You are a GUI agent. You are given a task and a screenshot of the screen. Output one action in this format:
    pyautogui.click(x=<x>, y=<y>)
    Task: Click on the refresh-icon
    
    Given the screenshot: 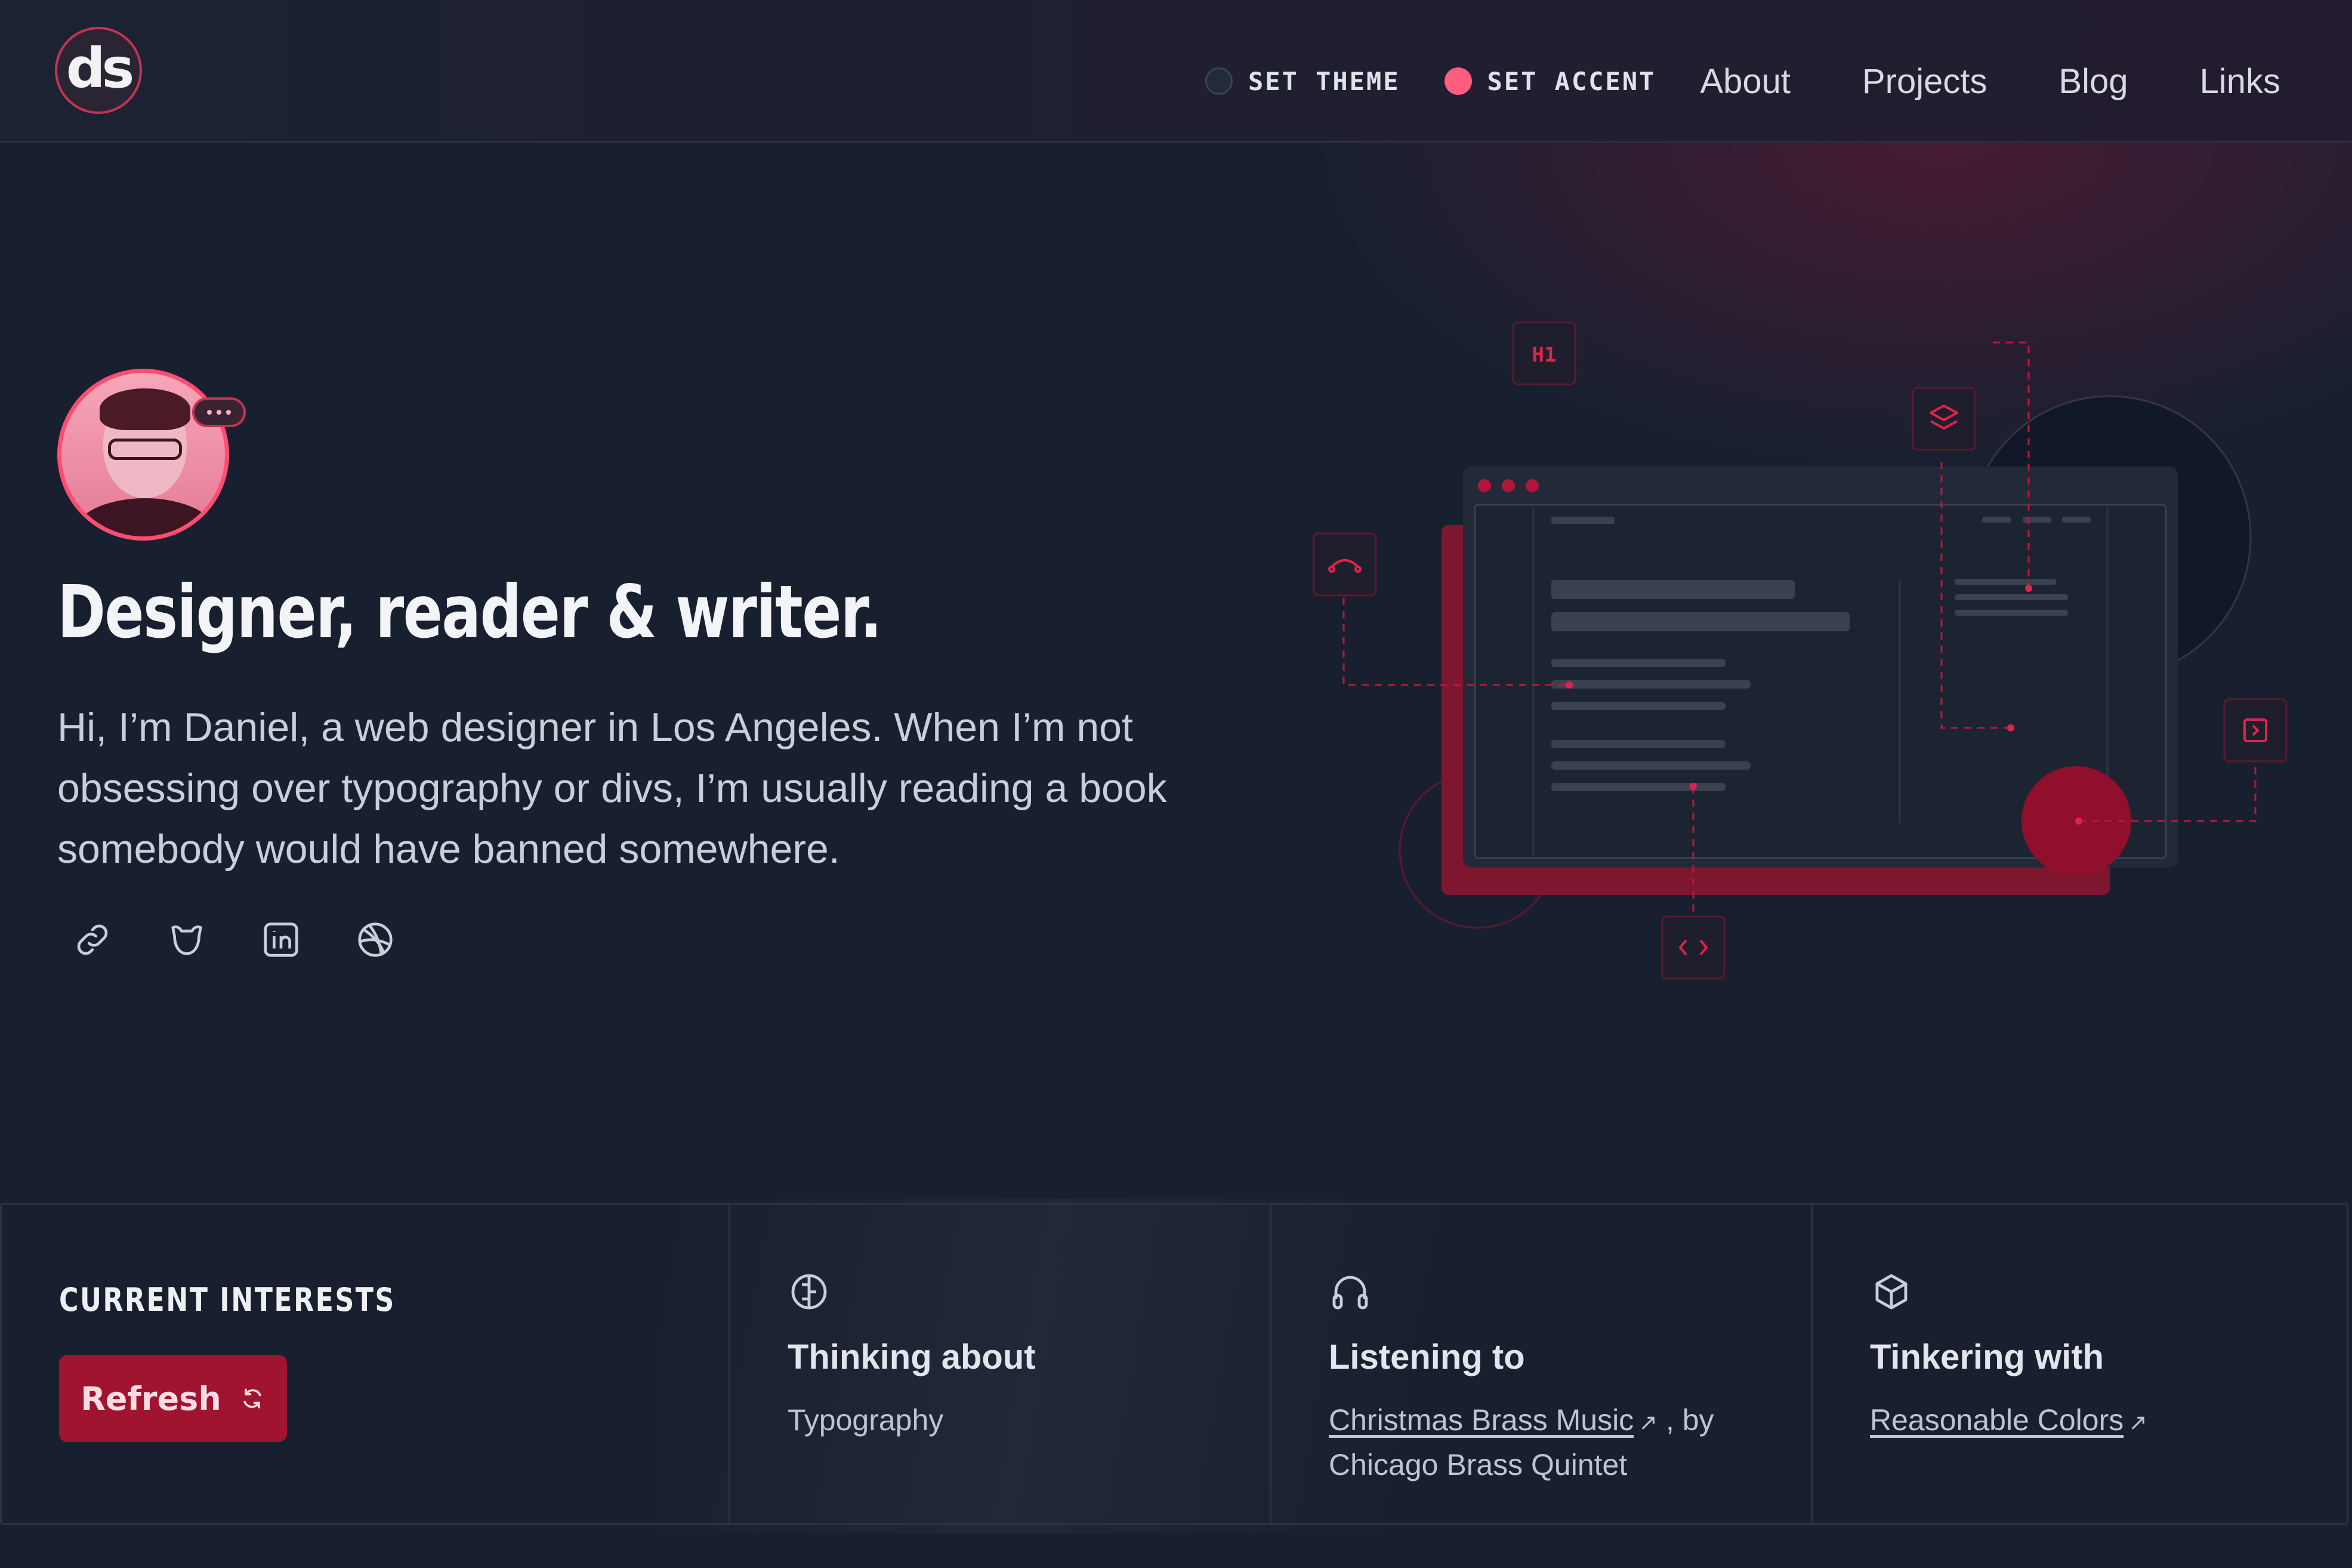 What is the action you would take?
    pyautogui.click(x=252, y=1398)
    